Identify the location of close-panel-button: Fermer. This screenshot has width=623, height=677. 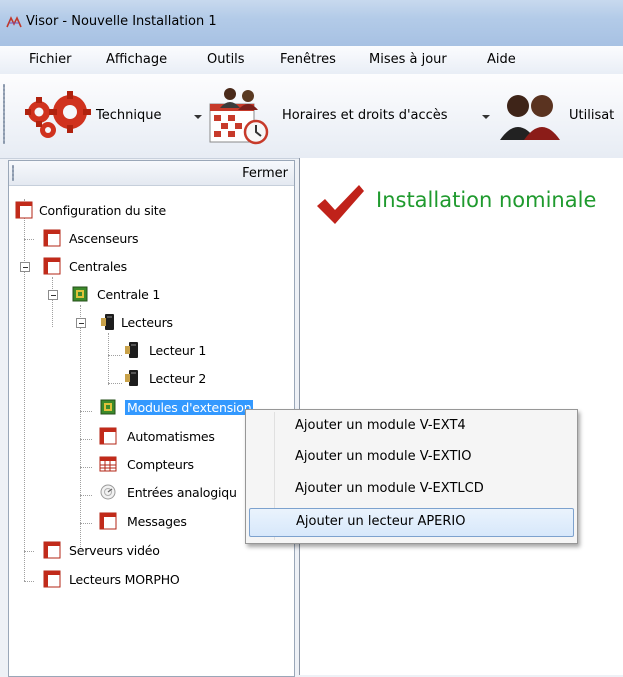
(265, 173).